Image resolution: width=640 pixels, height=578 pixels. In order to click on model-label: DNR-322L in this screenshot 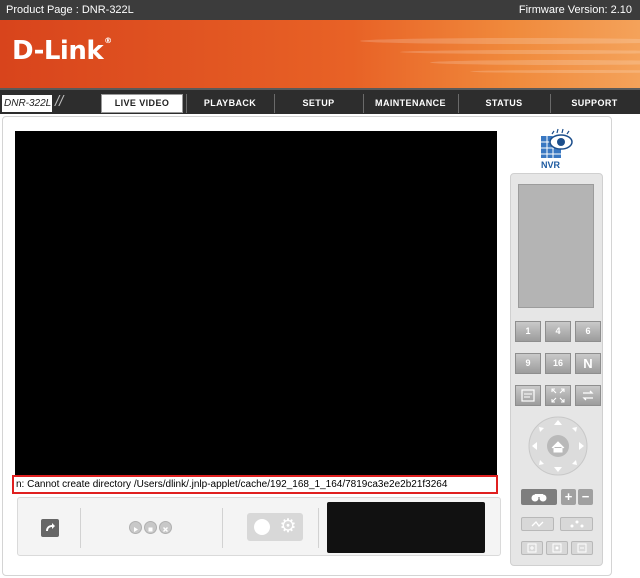, I will do `click(27, 103)`.